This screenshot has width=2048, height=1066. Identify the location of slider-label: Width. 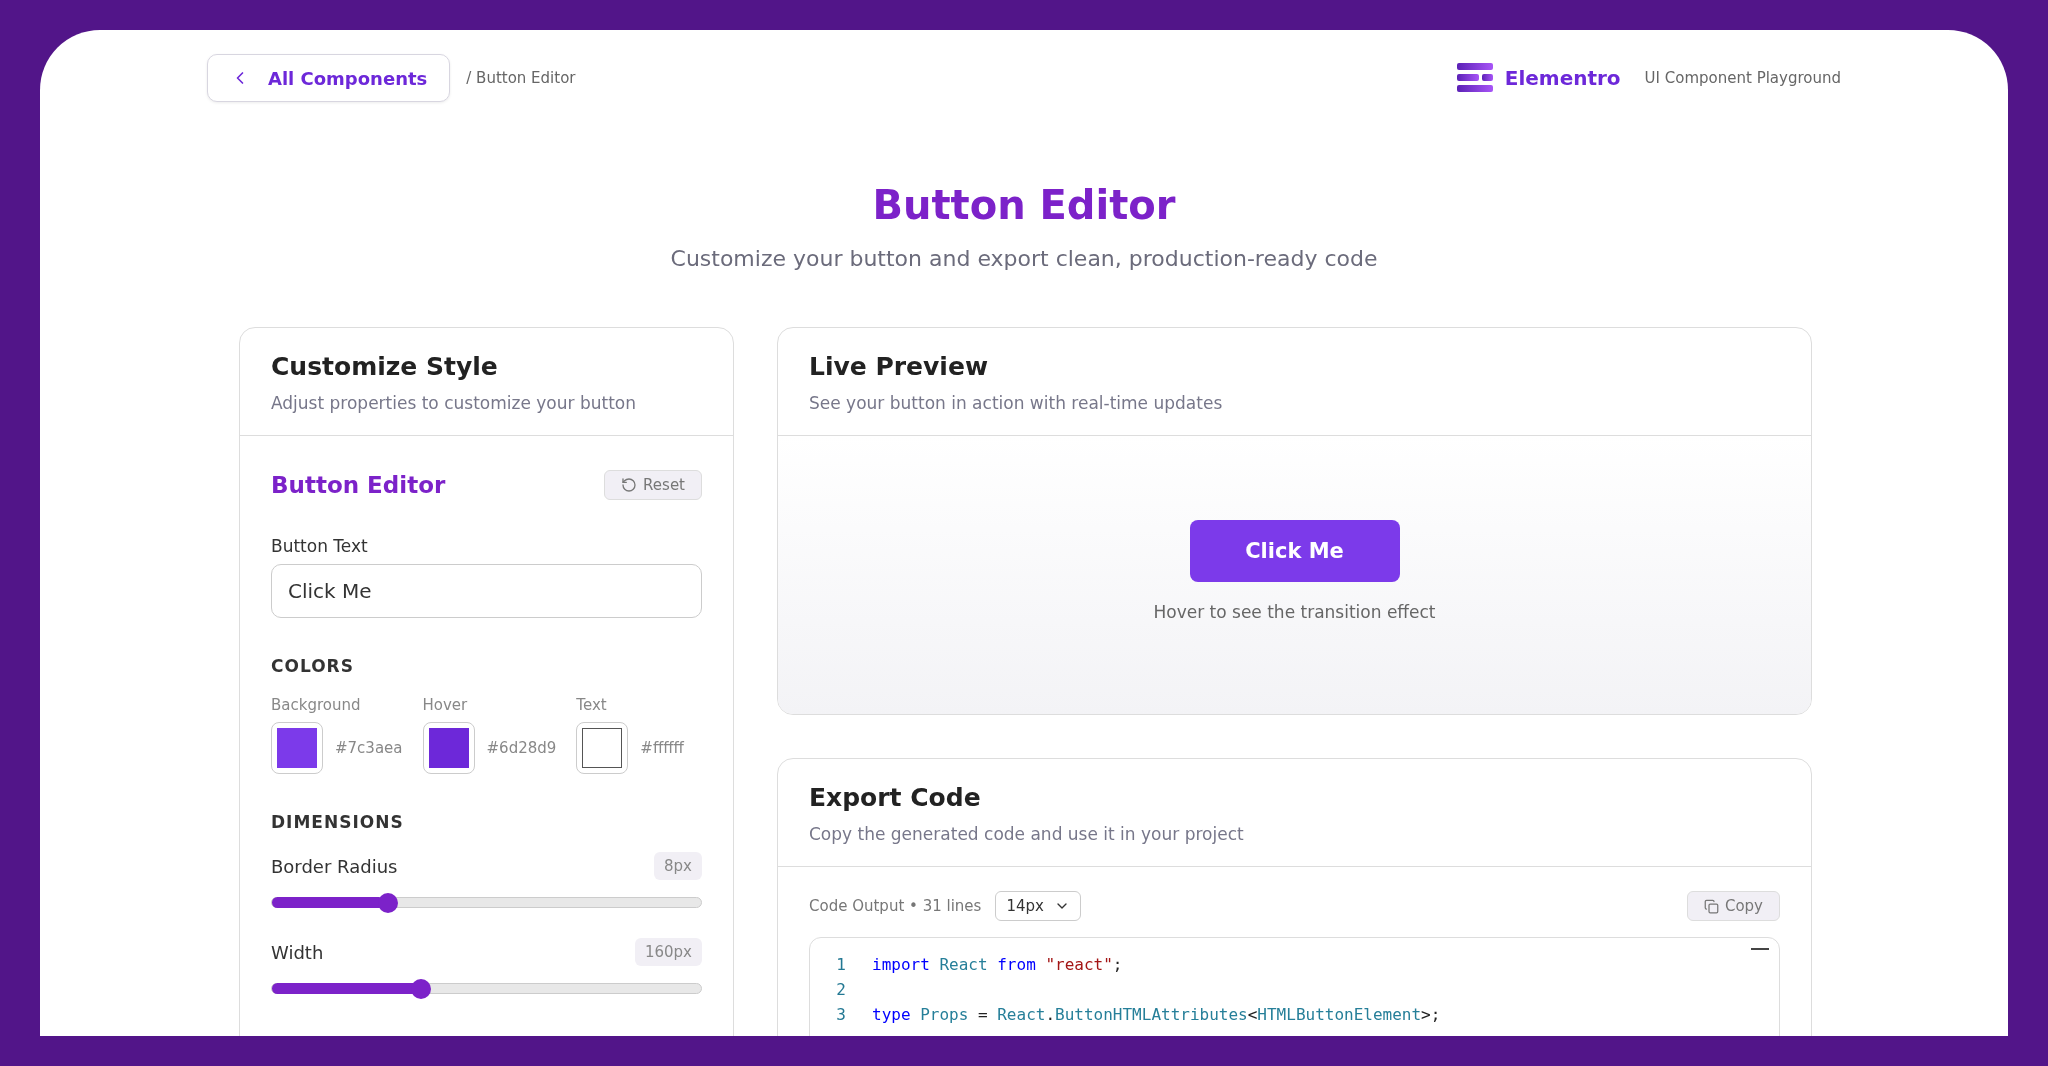
(297, 952).